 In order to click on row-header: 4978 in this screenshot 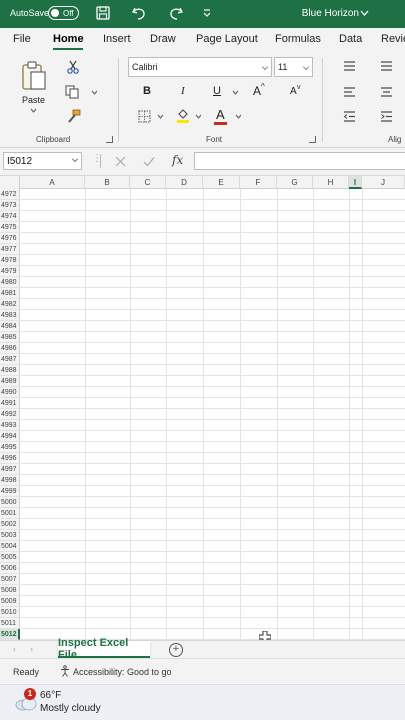, I will do `click(10, 260)`.